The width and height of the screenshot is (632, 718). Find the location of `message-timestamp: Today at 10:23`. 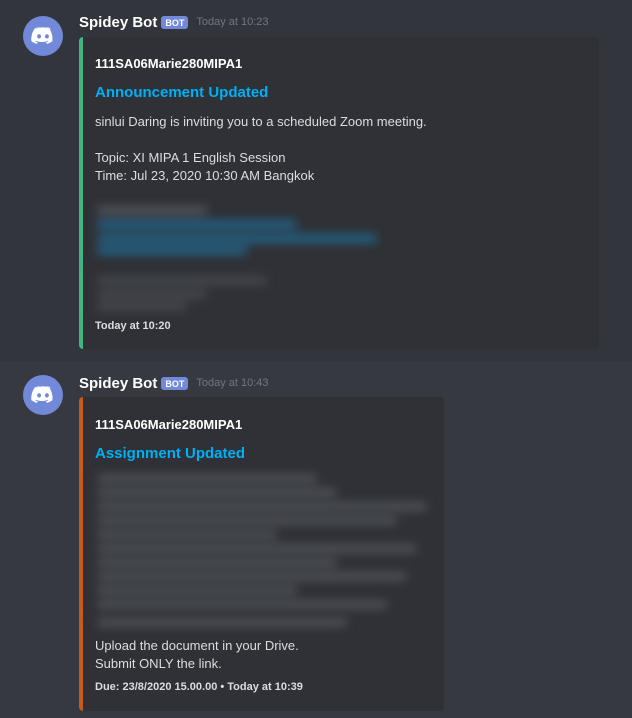

message-timestamp: Today at 10:23 is located at coordinates (232, 22).